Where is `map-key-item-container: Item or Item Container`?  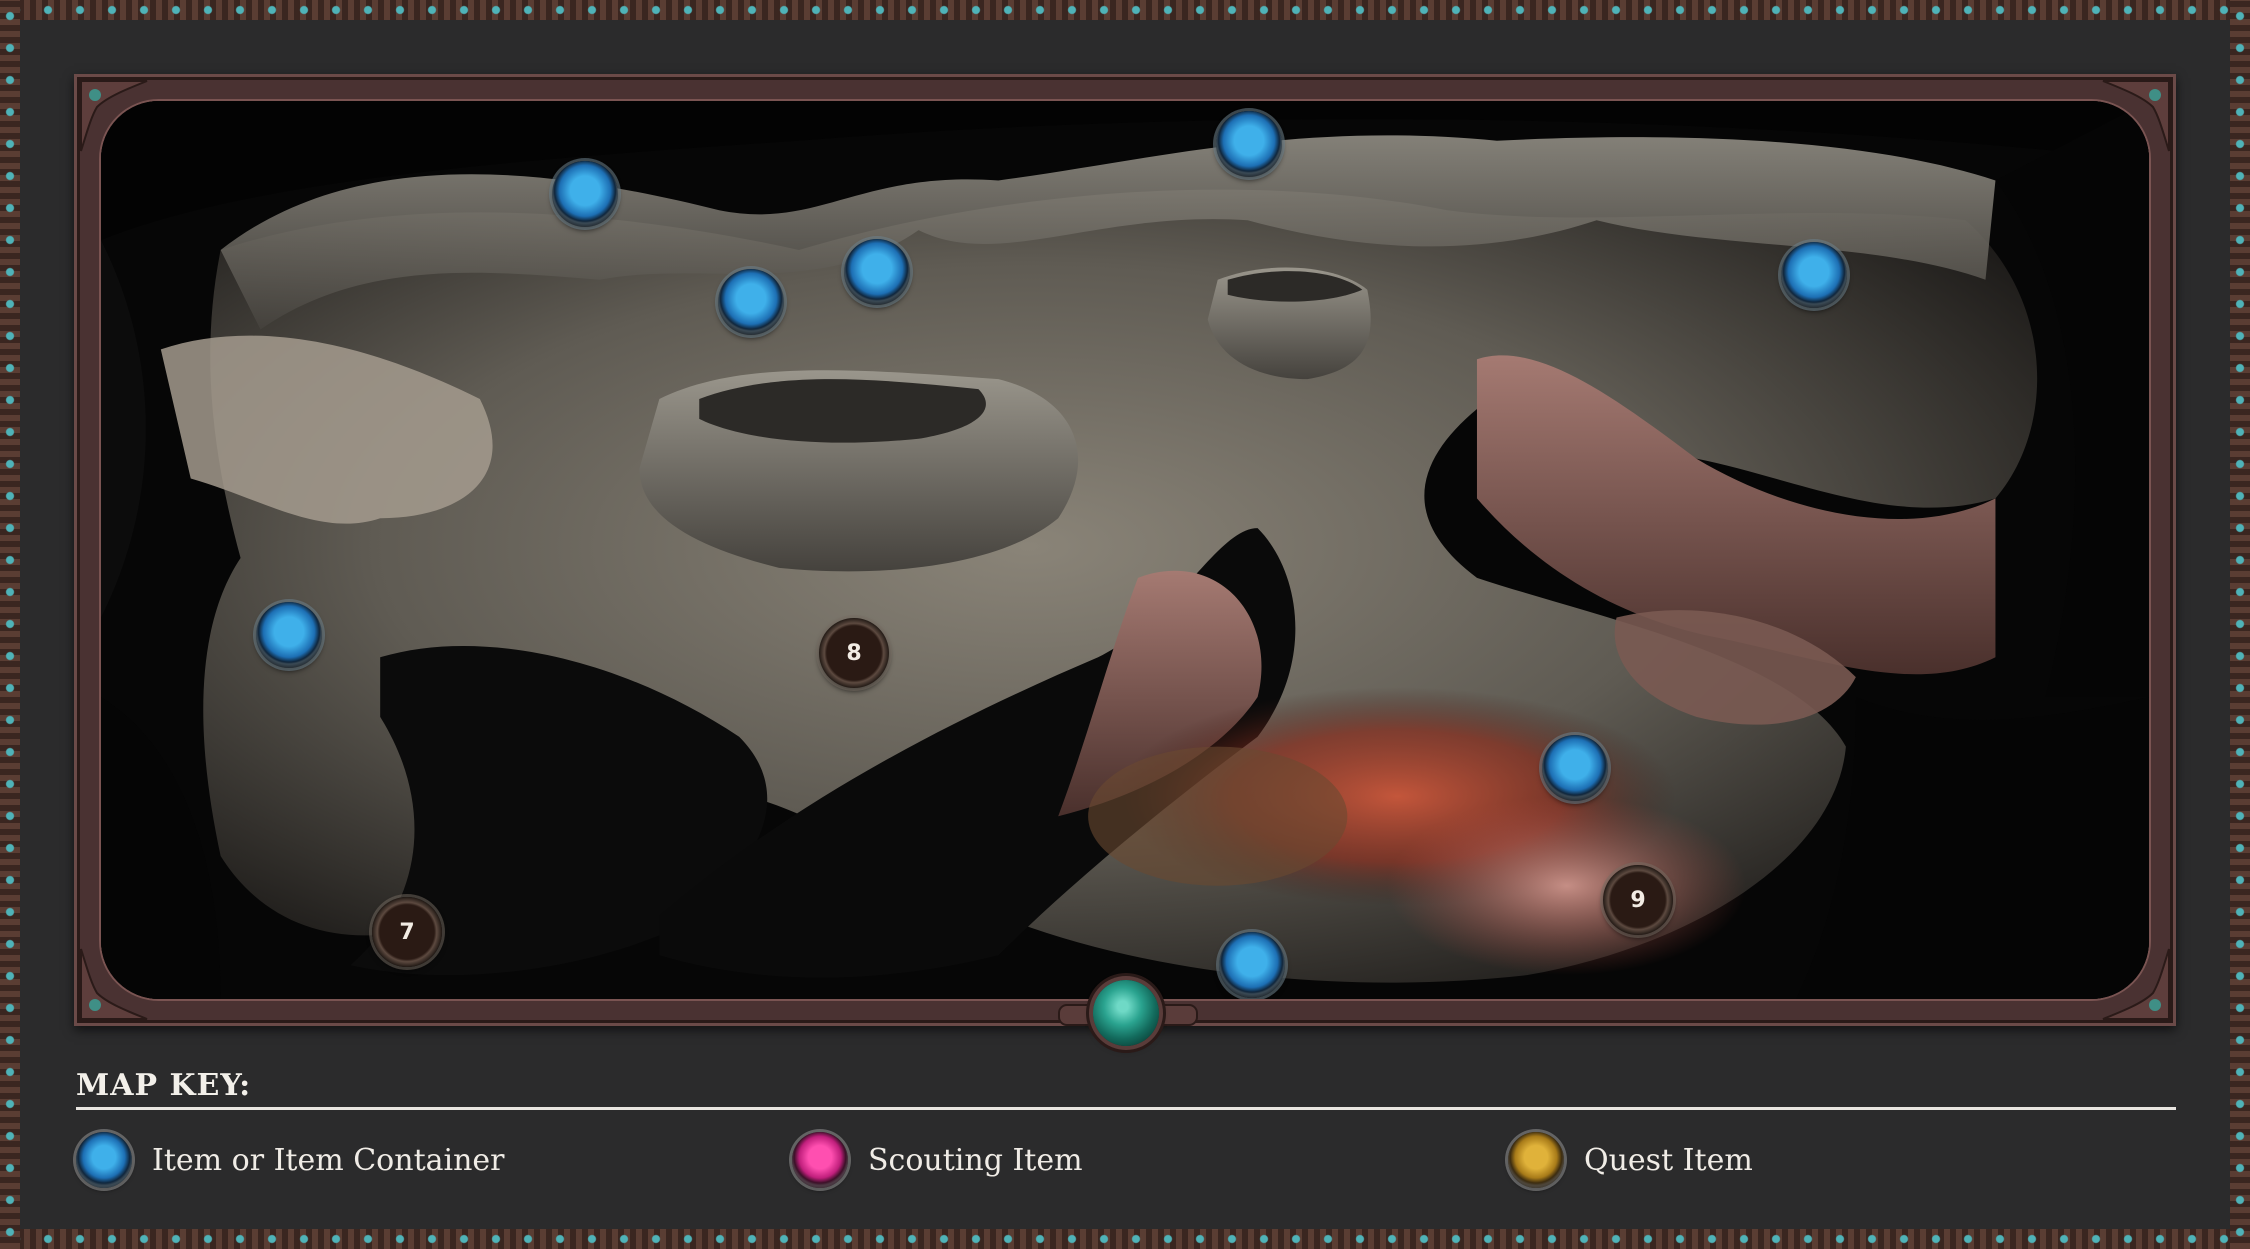
map-key-item-container: Item or Item Container is located at coordinates (290, 1160).